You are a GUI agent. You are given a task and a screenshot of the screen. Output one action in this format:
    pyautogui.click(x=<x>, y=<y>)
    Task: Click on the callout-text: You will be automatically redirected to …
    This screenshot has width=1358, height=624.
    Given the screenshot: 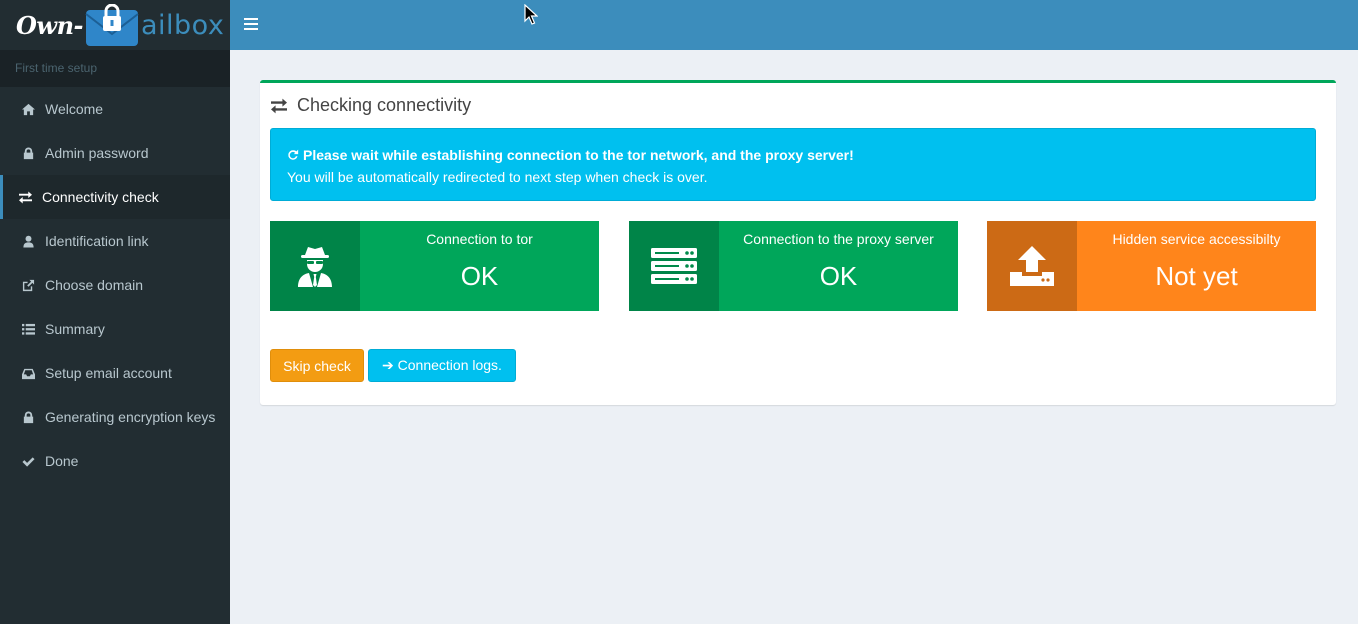 What is the action you would take?
    pyautogui.click(x=497, y=177)
    